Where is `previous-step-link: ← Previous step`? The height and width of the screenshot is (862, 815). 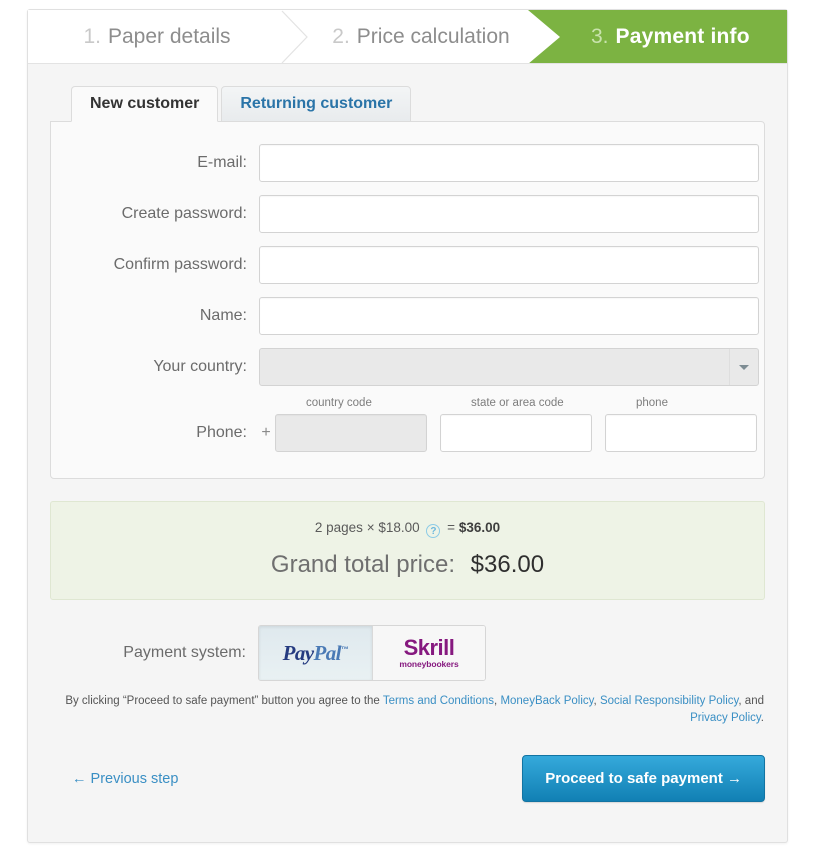 previous-step-link: ← Previous step is located at coordinates (114, 779).